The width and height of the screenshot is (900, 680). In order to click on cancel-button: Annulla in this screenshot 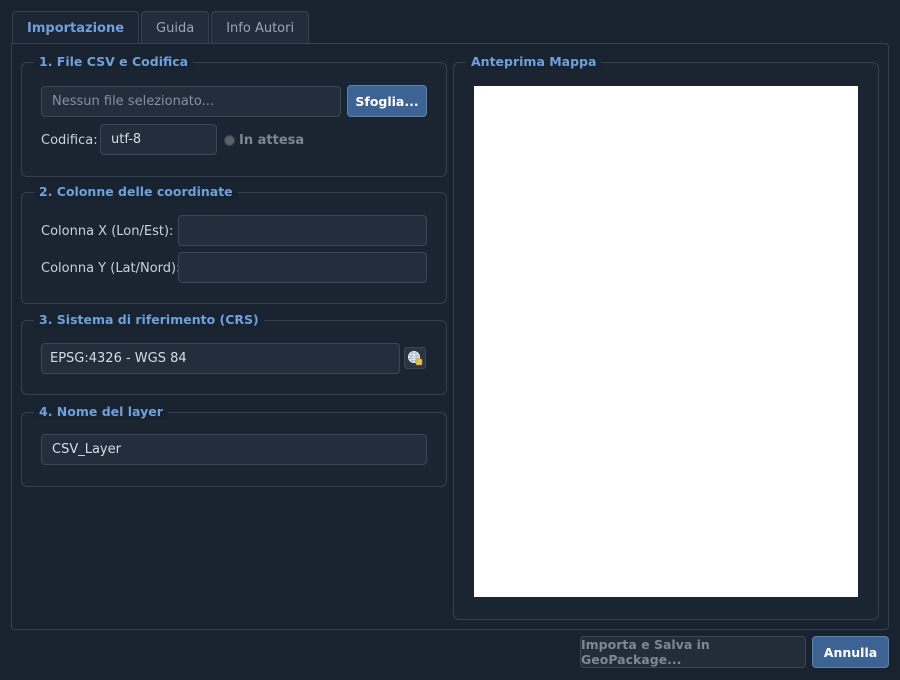, I will do `click(850, 652)`.